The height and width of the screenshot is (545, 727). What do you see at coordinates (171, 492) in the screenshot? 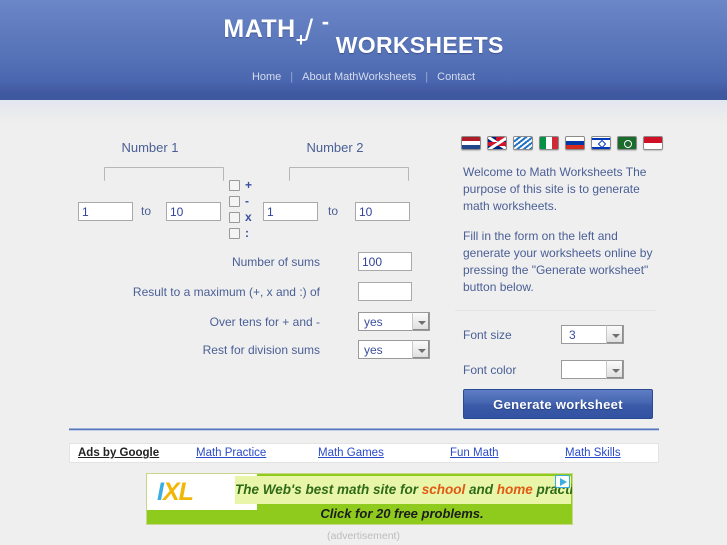
I see `ixl-logo-x: X` at bounding box center [171, 492].